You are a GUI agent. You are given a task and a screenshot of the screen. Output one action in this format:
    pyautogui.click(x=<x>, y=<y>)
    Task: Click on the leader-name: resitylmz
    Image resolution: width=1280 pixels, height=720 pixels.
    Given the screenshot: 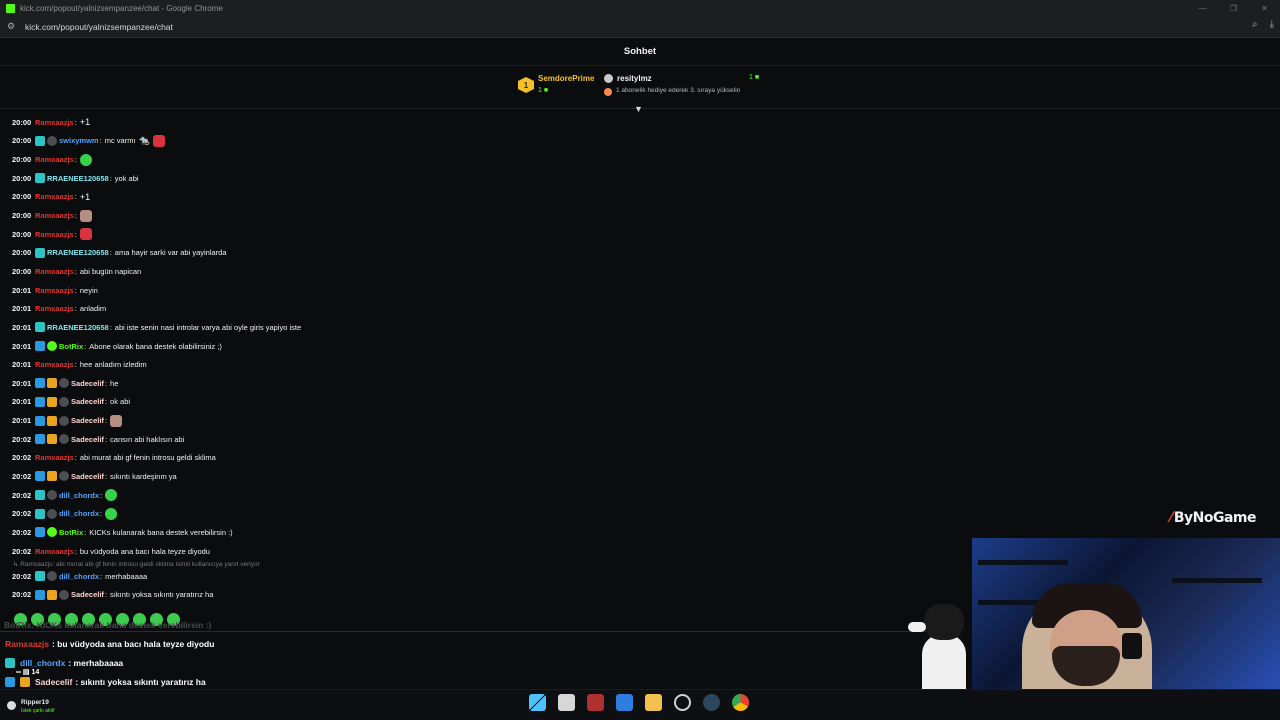 What is the action you would take?
    pyautogui.click(x=634, y=78)
    